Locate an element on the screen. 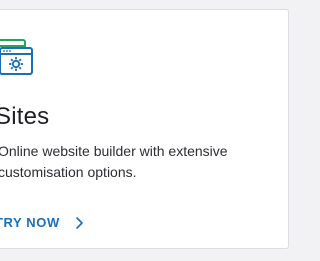  try-now-link: TRY NOW is located at coordinates (43, 222).